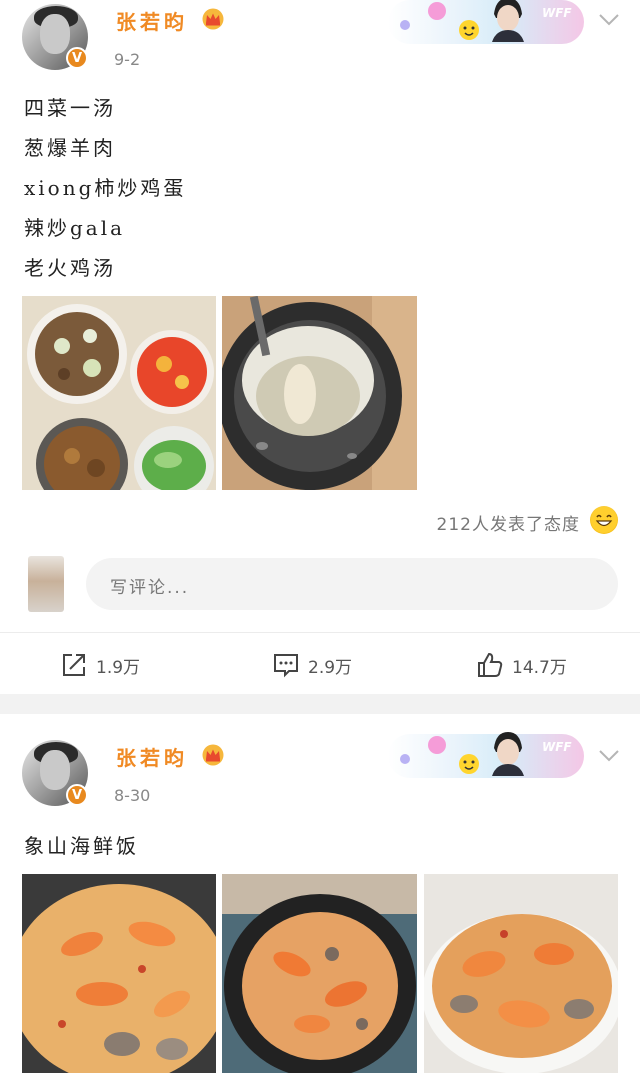 The width and height of the screenshot is (640, 1073). Describe the element at coordinates (75, 228) in the screenshot. I see `post-text-line: 辣炒gala` at that location.